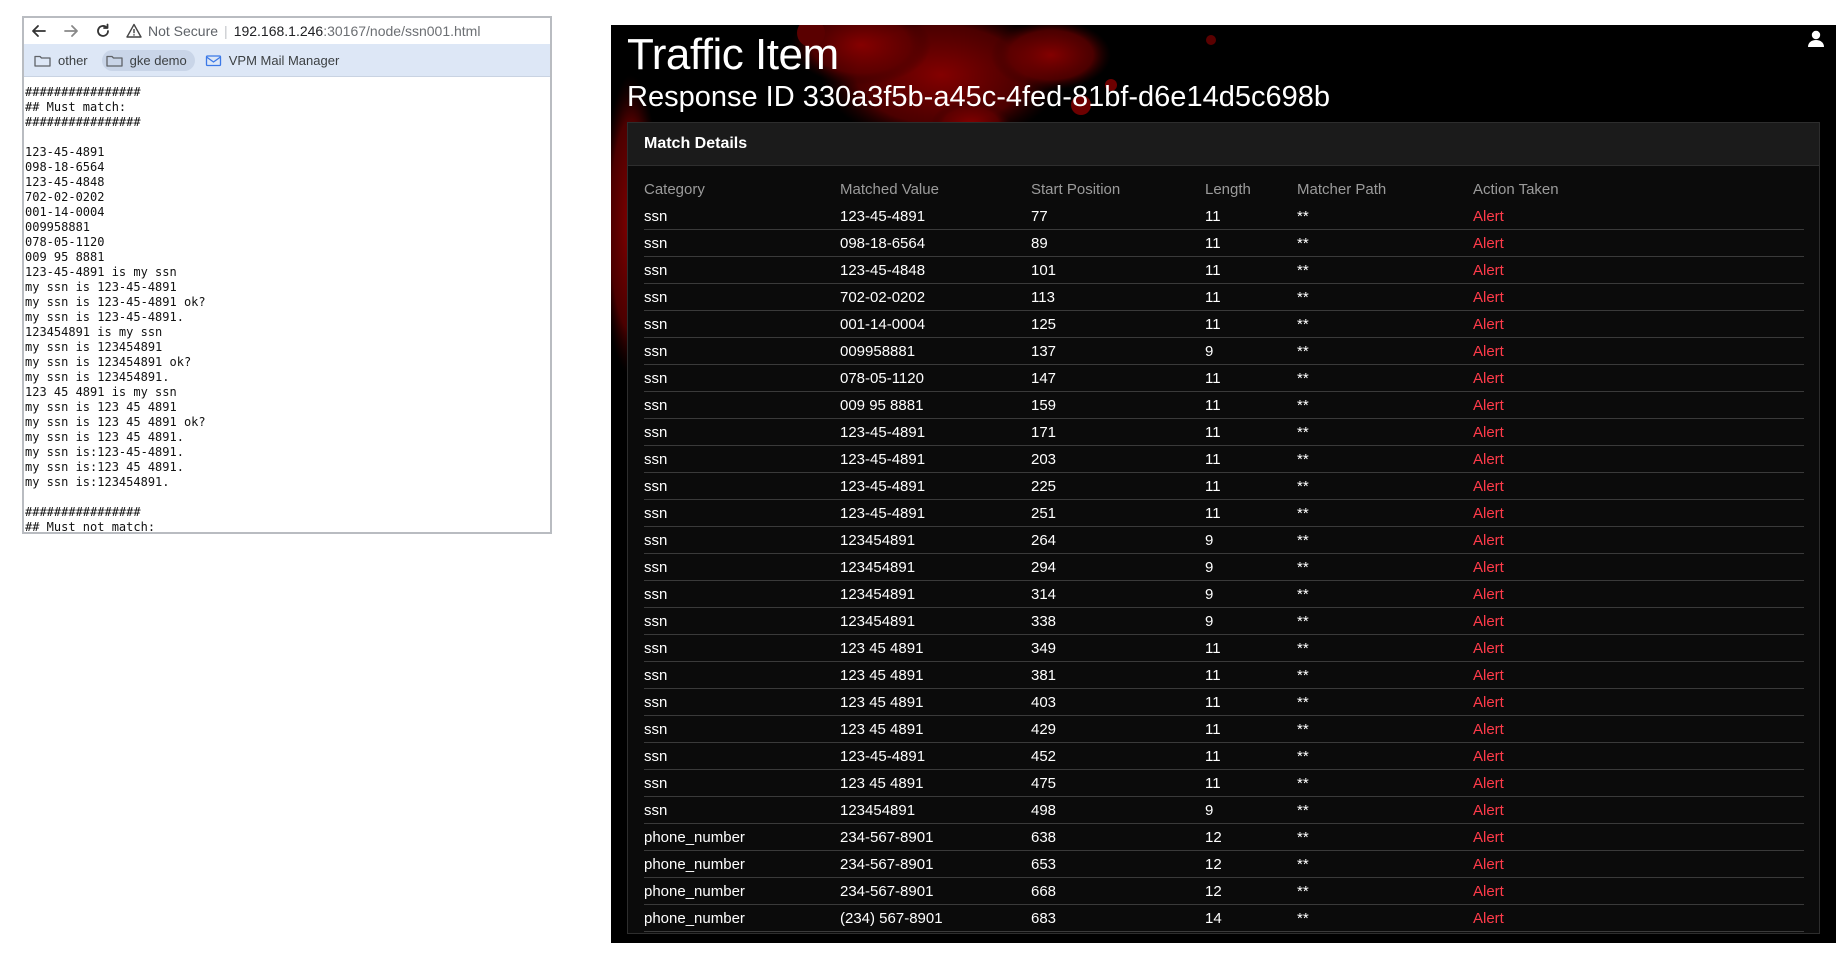  I want to click on user-icon, so click(1816, 39).